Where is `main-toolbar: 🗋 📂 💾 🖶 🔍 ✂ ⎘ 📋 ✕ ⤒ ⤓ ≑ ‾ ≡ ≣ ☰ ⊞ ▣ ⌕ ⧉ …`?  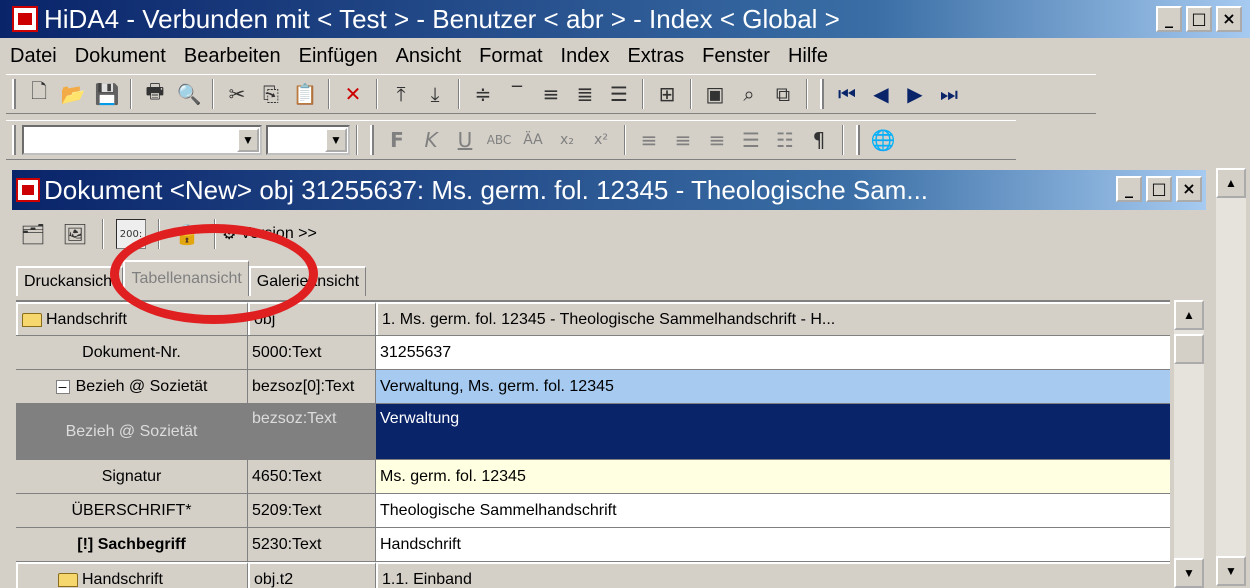
main-toolbar: 🗋 📂 💾 🖶 🔍 ✂ ⎘ 📋 ✕ ⤒ ⤓ ≑ ‾ ≡ ≣ ☰ ⊞ ▣ ⌕ ⧉ … is located at coordinates (551, 94).